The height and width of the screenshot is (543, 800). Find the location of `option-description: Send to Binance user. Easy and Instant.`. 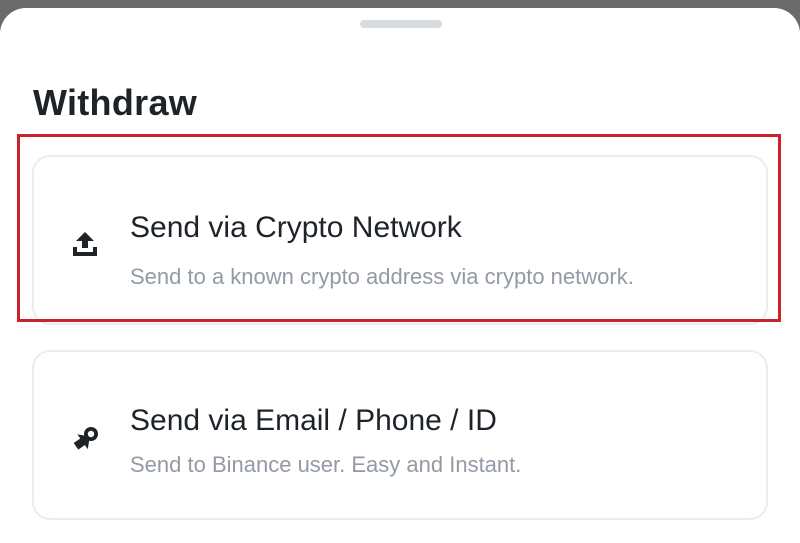

option-description: Send to Binance user. Easy and Instant. is located at coordinates (326, 464).